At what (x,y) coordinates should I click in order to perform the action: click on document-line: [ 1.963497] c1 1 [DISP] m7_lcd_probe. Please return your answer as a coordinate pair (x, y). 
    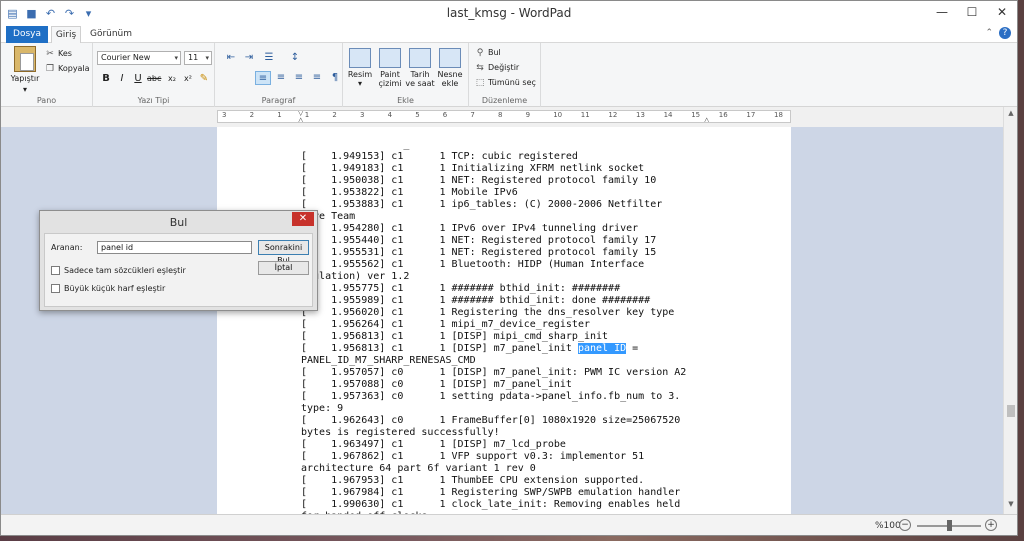
    Looking at the image, I should click on (433, 444).